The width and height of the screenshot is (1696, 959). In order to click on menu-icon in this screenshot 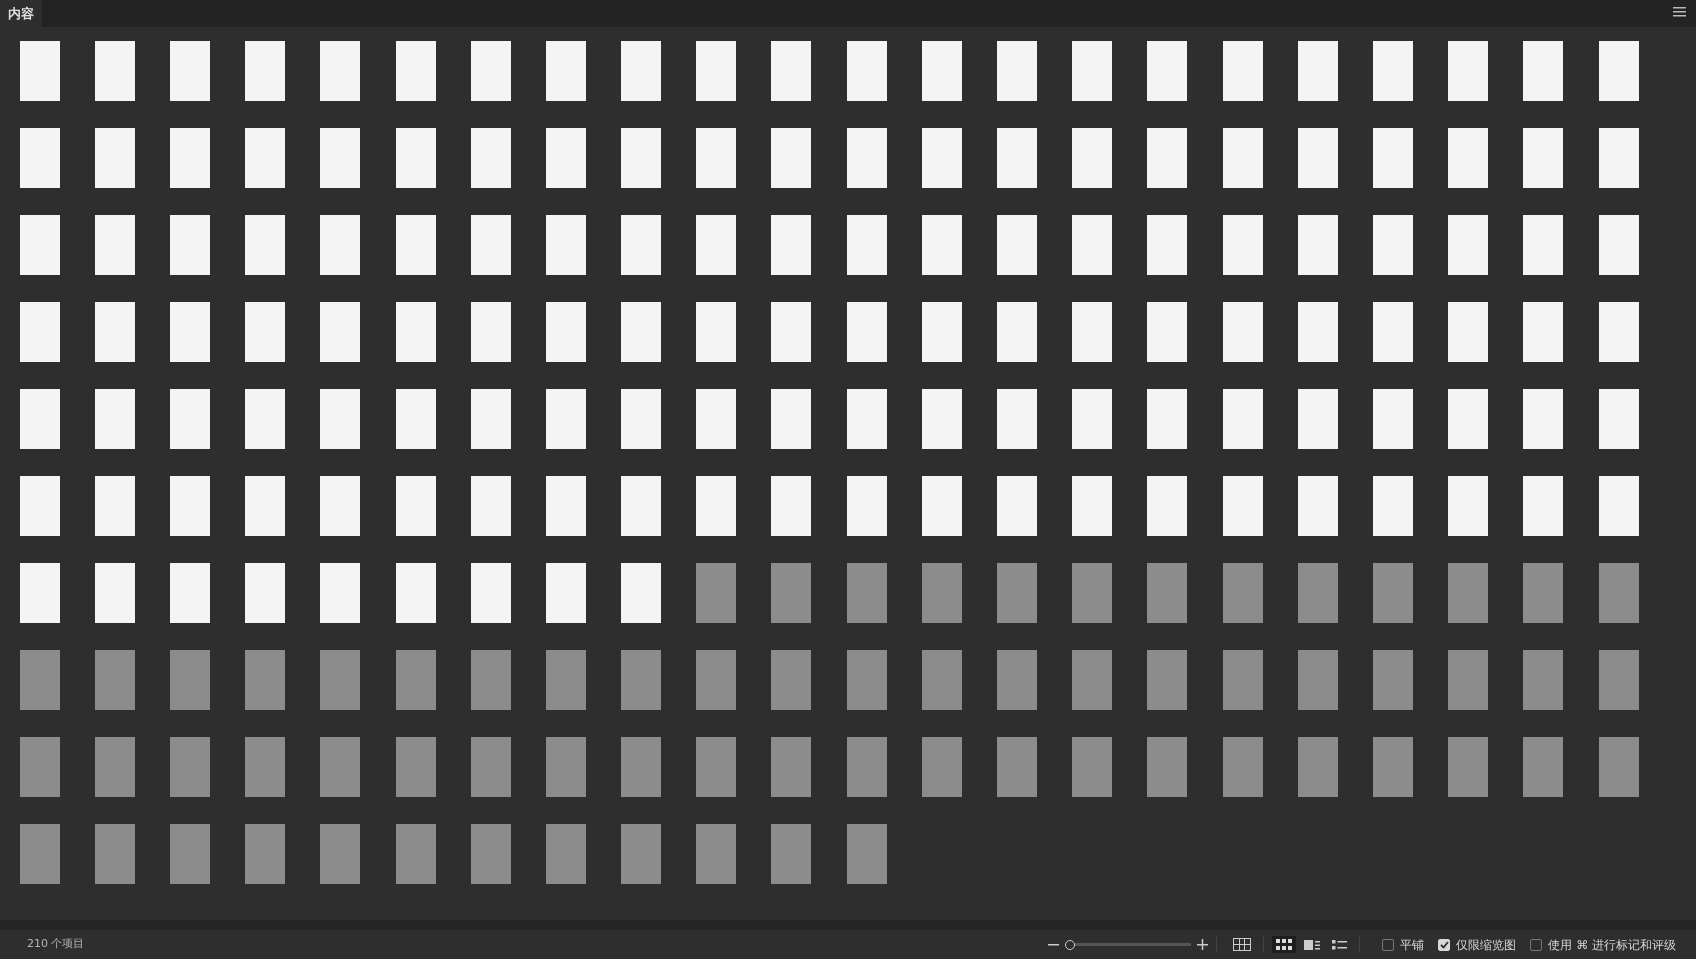, I will do `click(1679, 12)`.